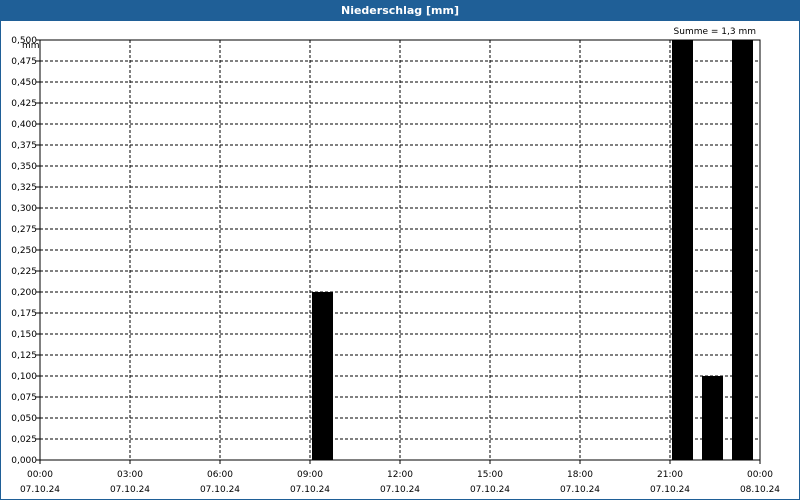 The image size is (800, 500). I want to click on x-tick-time-label: 03:00, so click(130, 475).